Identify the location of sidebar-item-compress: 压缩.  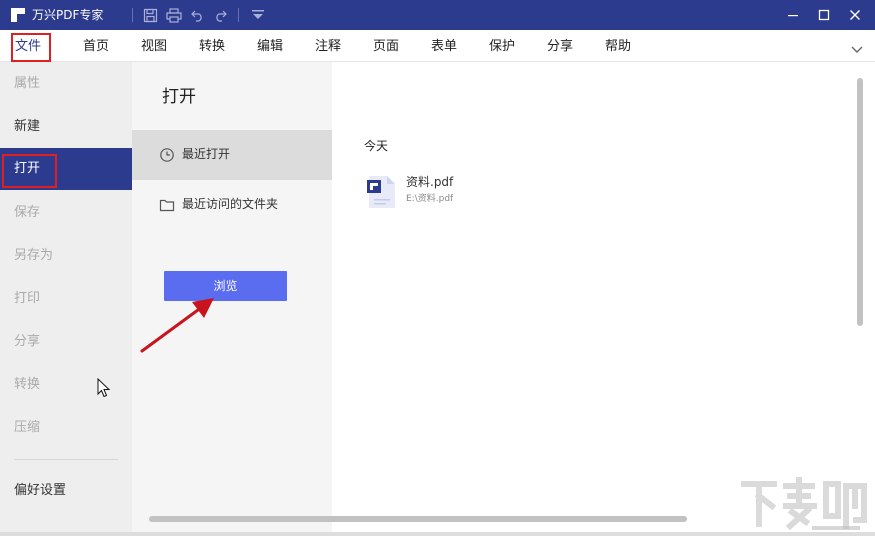
(66, 428).